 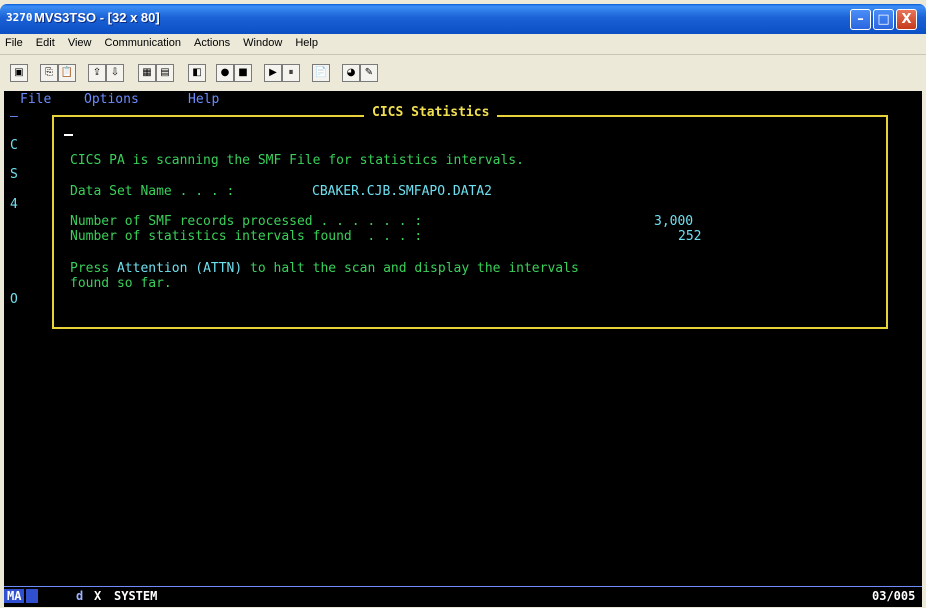 What do you see at coordinates (243, 73) in the screenshot?
I see `stop-macro-icon: ■` at bounding box center [243, 73].